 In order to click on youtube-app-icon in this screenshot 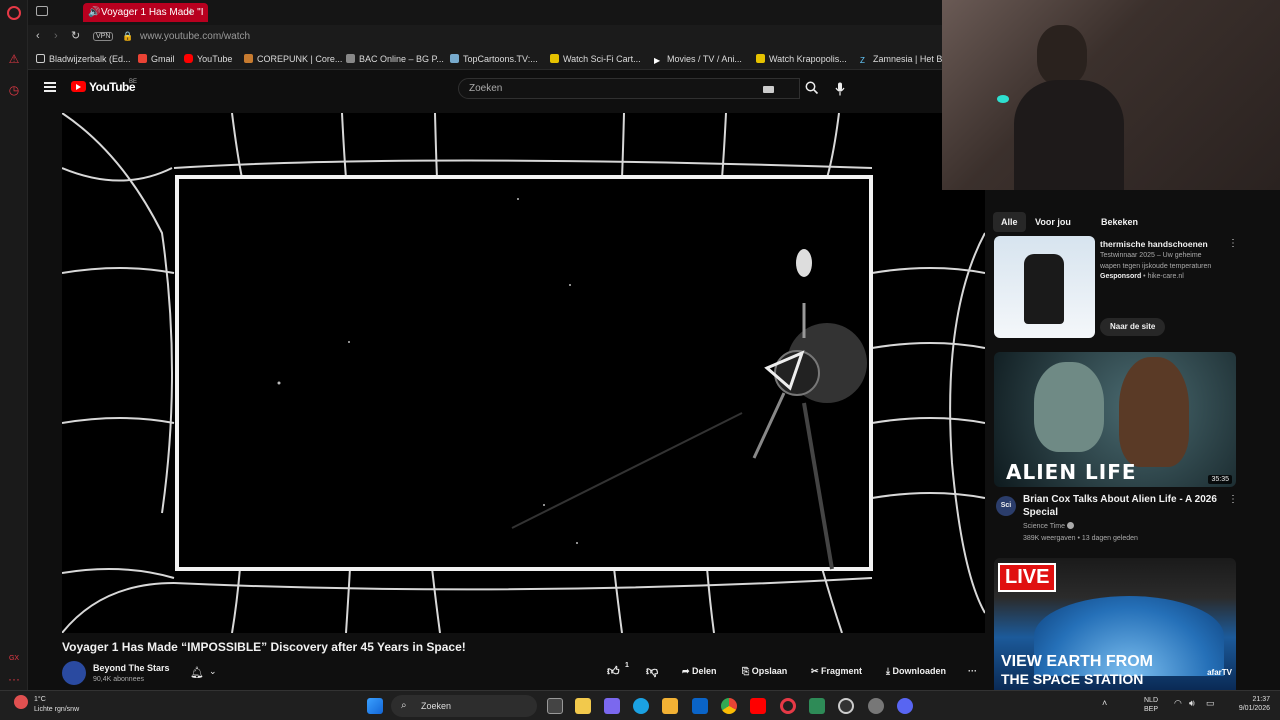, I will do `click(758, 706)`.